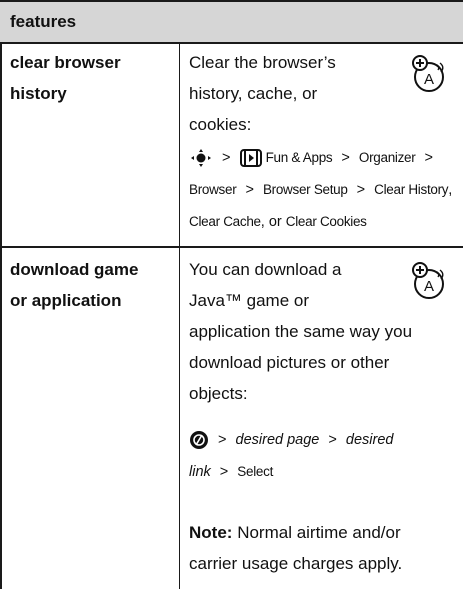 The image size is (463, 589). Describe the element at coordinates (199, 440) in the screenshot. I see `browser-key-icon` at that location.